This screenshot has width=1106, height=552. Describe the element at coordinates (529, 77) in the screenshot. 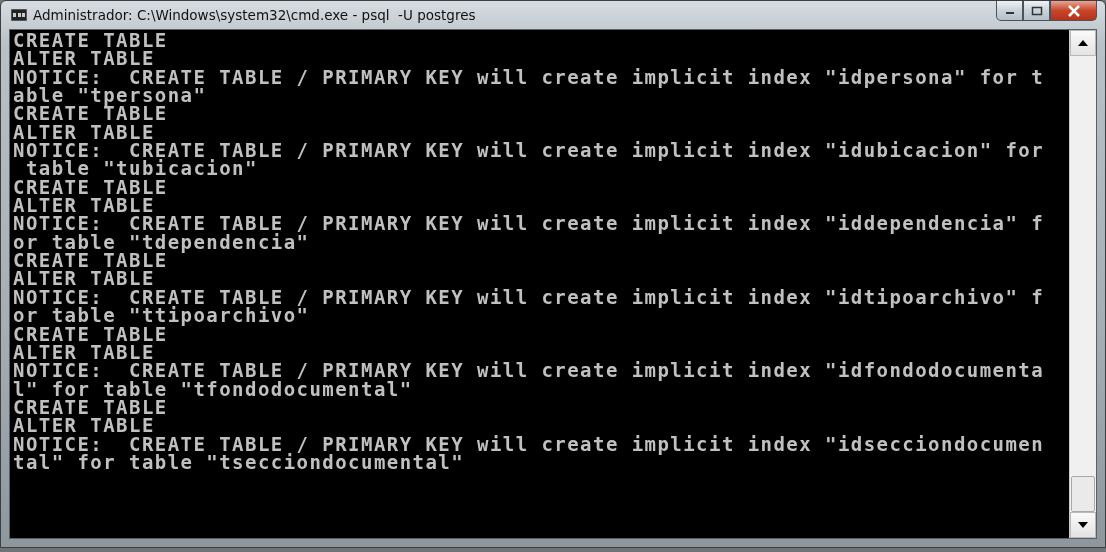

I see `console-line: NOTICE: CREATE TABLE / PRIMARY KEY will create implicit index "idpersona" for t` at that location.